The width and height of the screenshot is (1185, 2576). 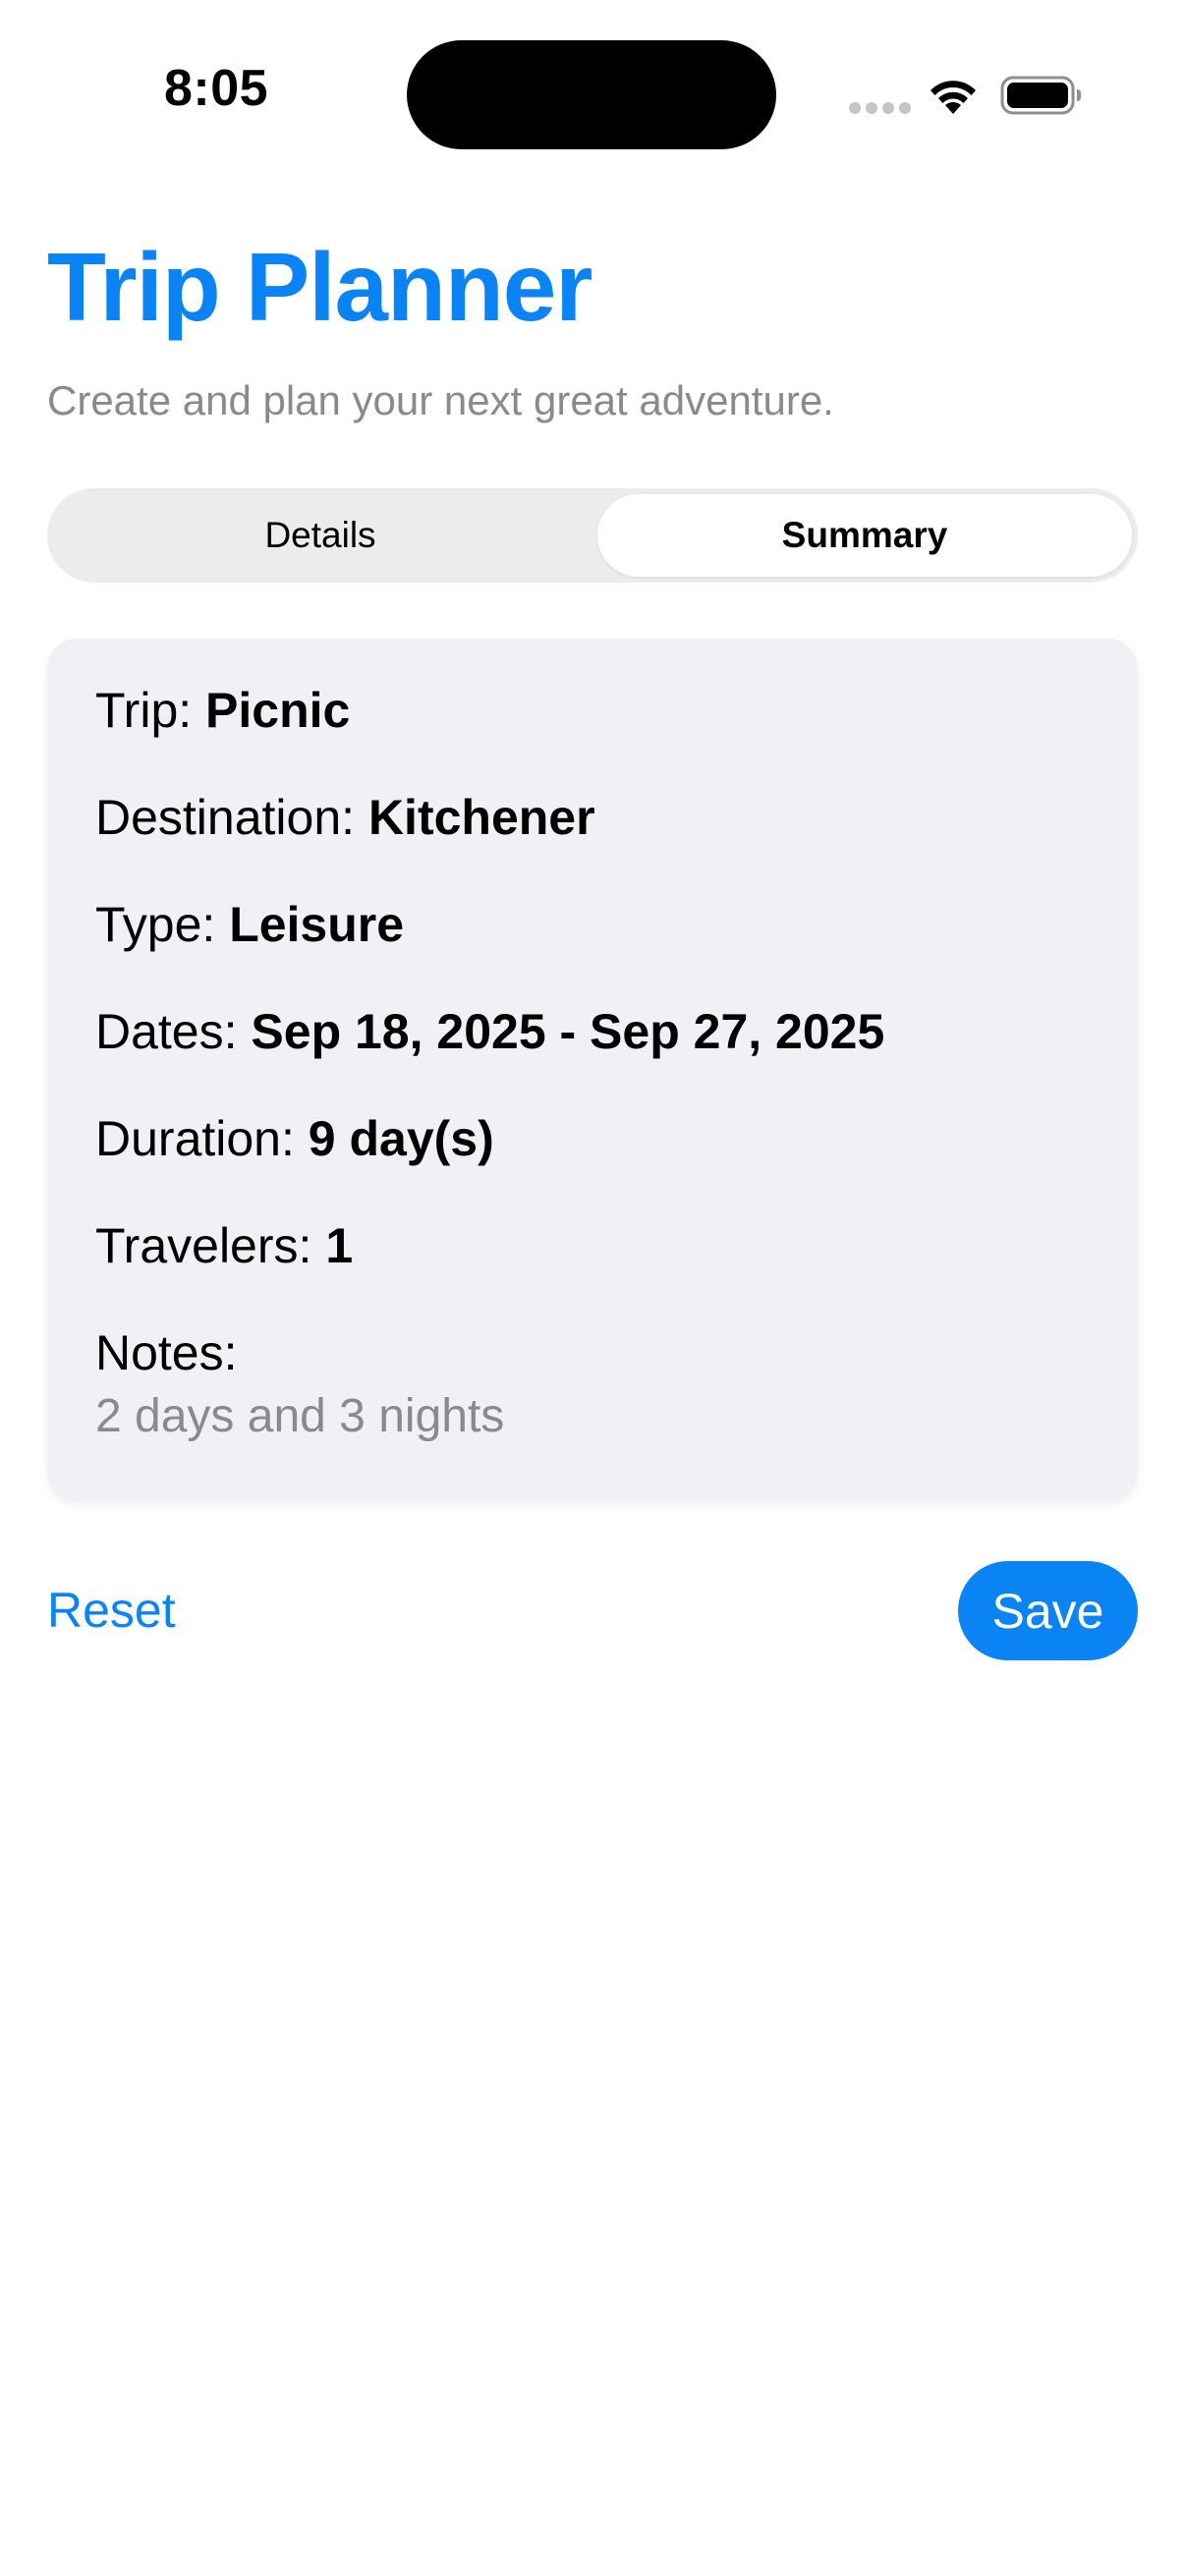 I want to click on trip-value: Picnic, so click(x=278, y=710).